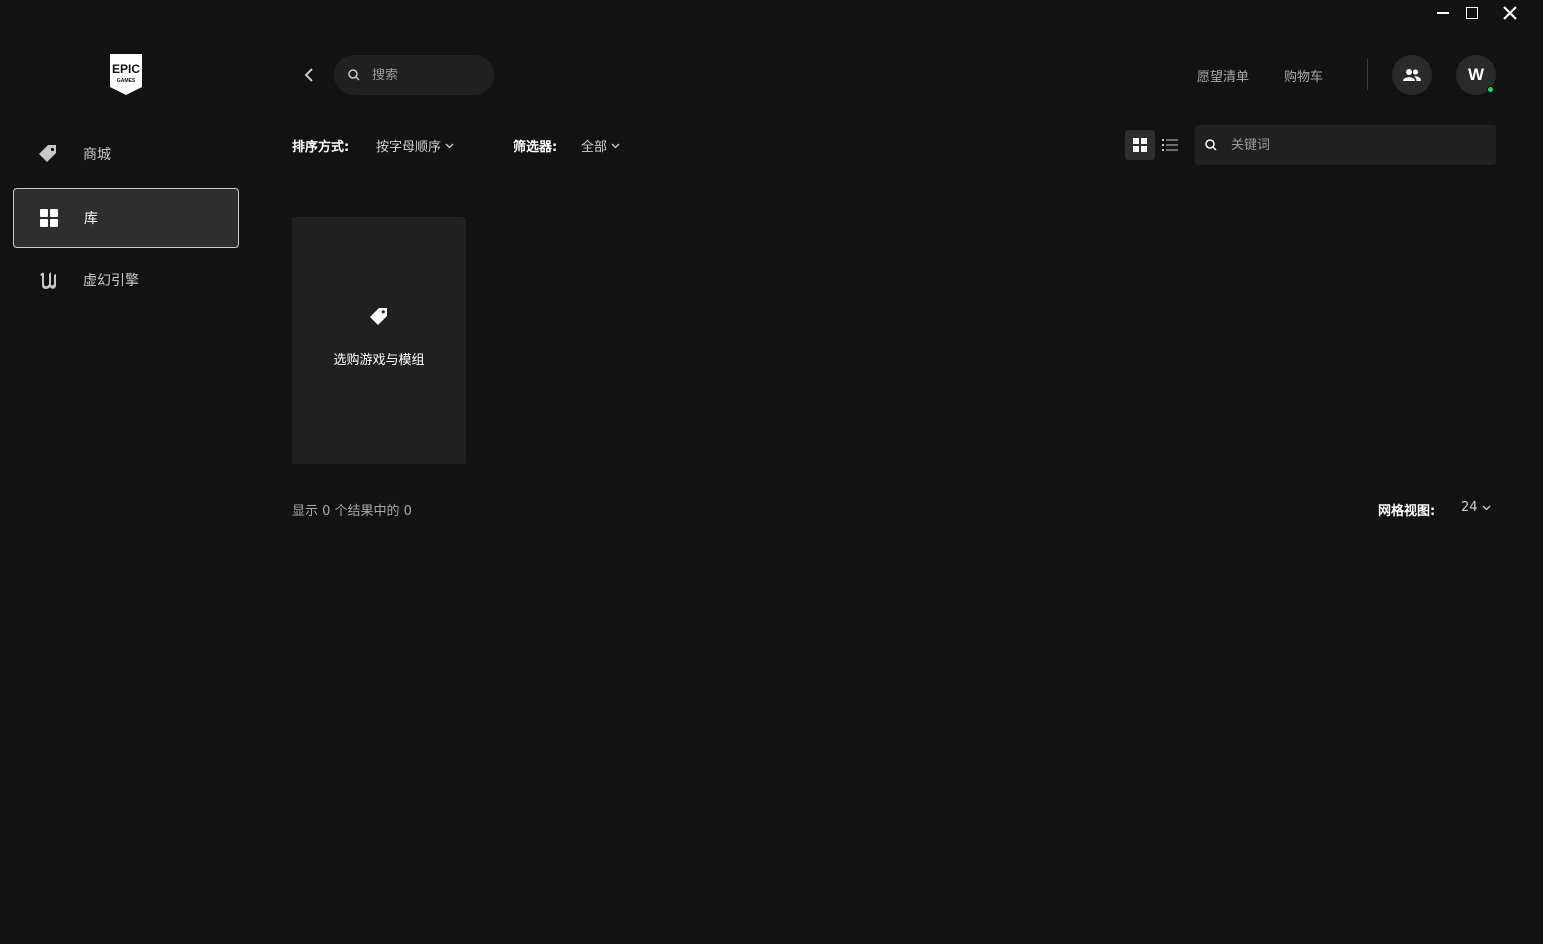 The width and height of the screenshot is (1543, 944). I want to click on chevron-left-icon, so click(308, 75).